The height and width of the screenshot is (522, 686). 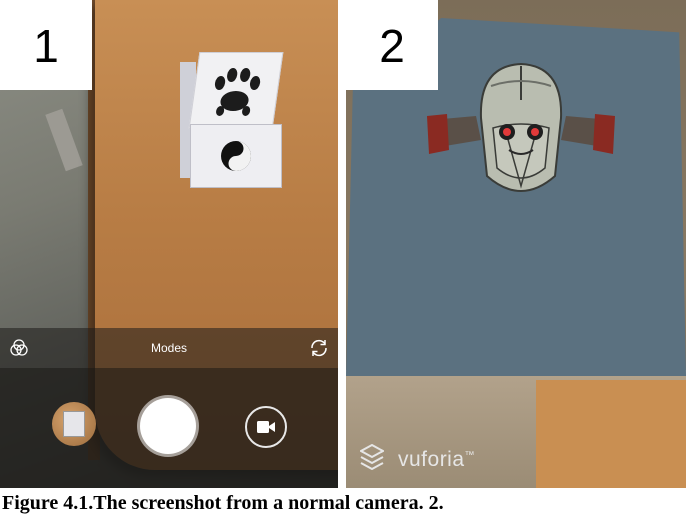 I want to click on shutter-button, so click(x=168, y=426).